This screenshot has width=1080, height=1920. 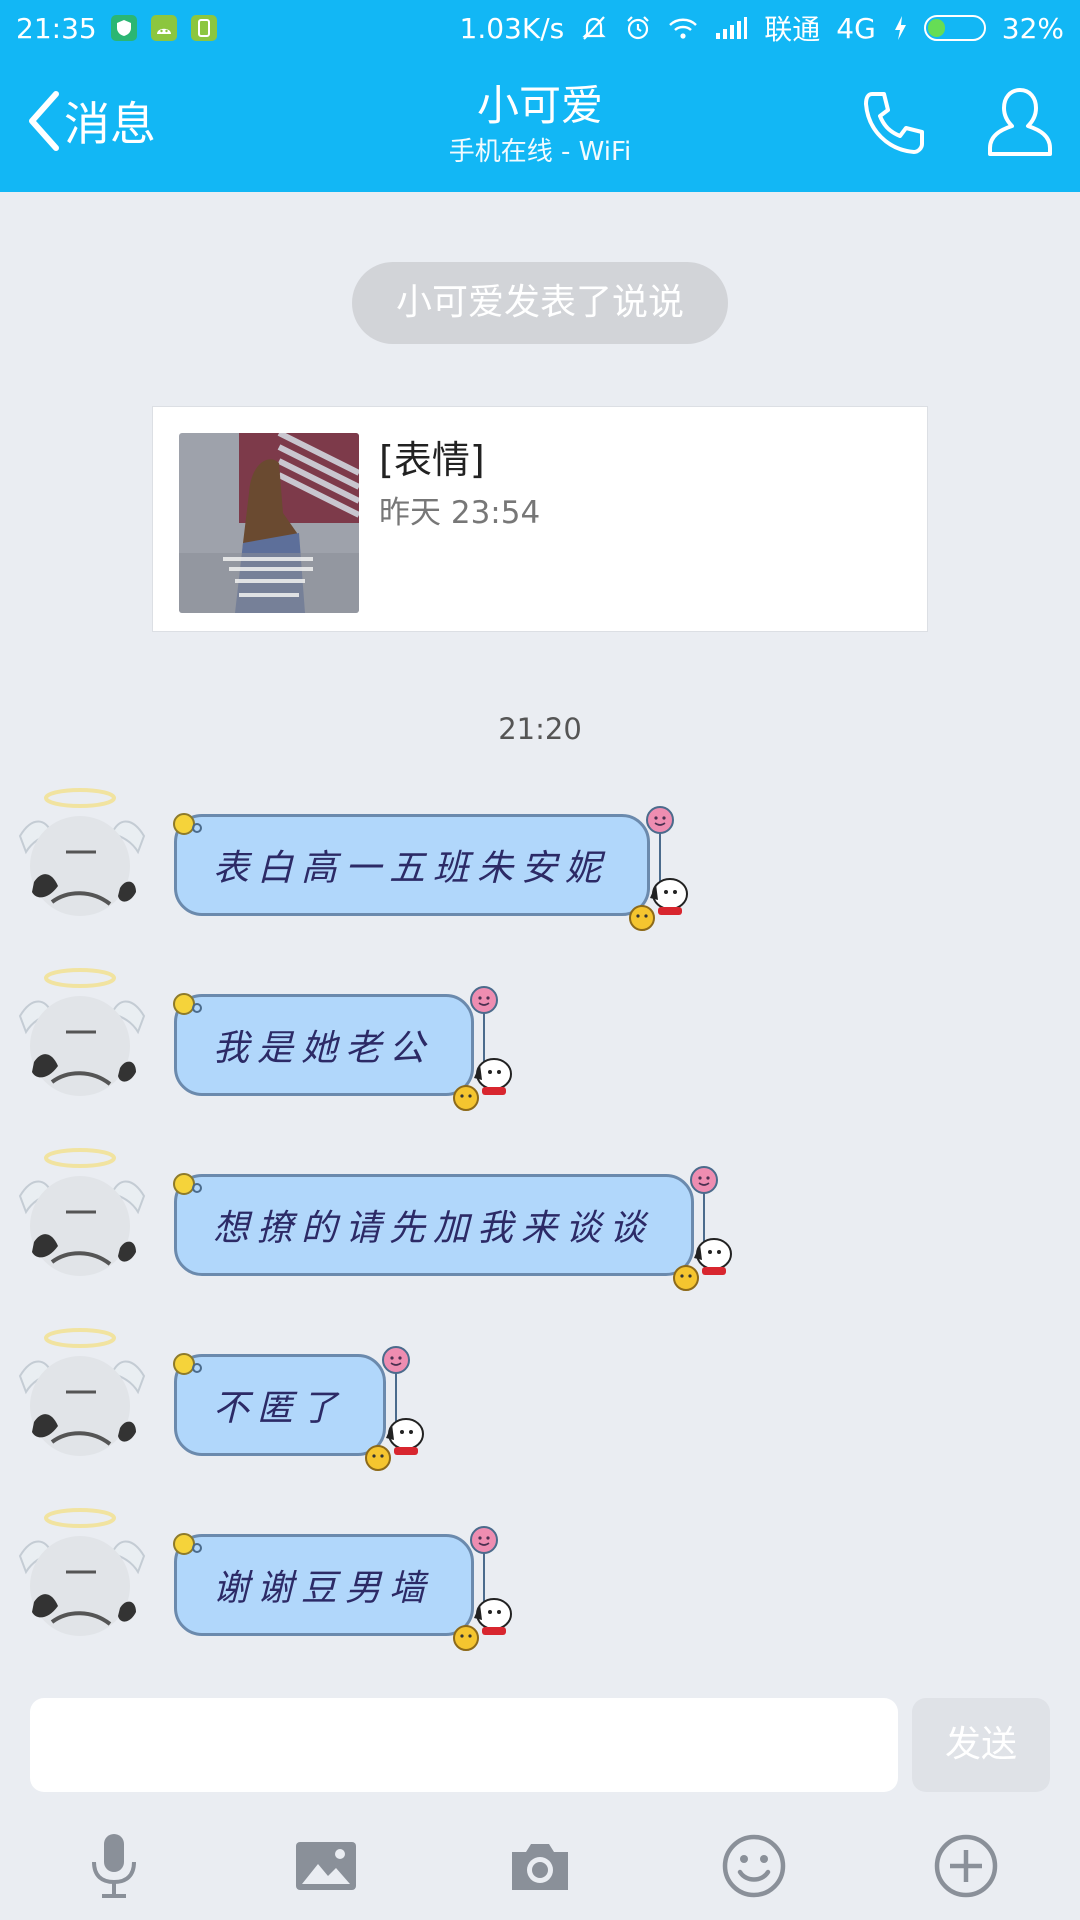 I want to click on message-row: 表白高一五班朱安妮, so click(x=540, y=862).